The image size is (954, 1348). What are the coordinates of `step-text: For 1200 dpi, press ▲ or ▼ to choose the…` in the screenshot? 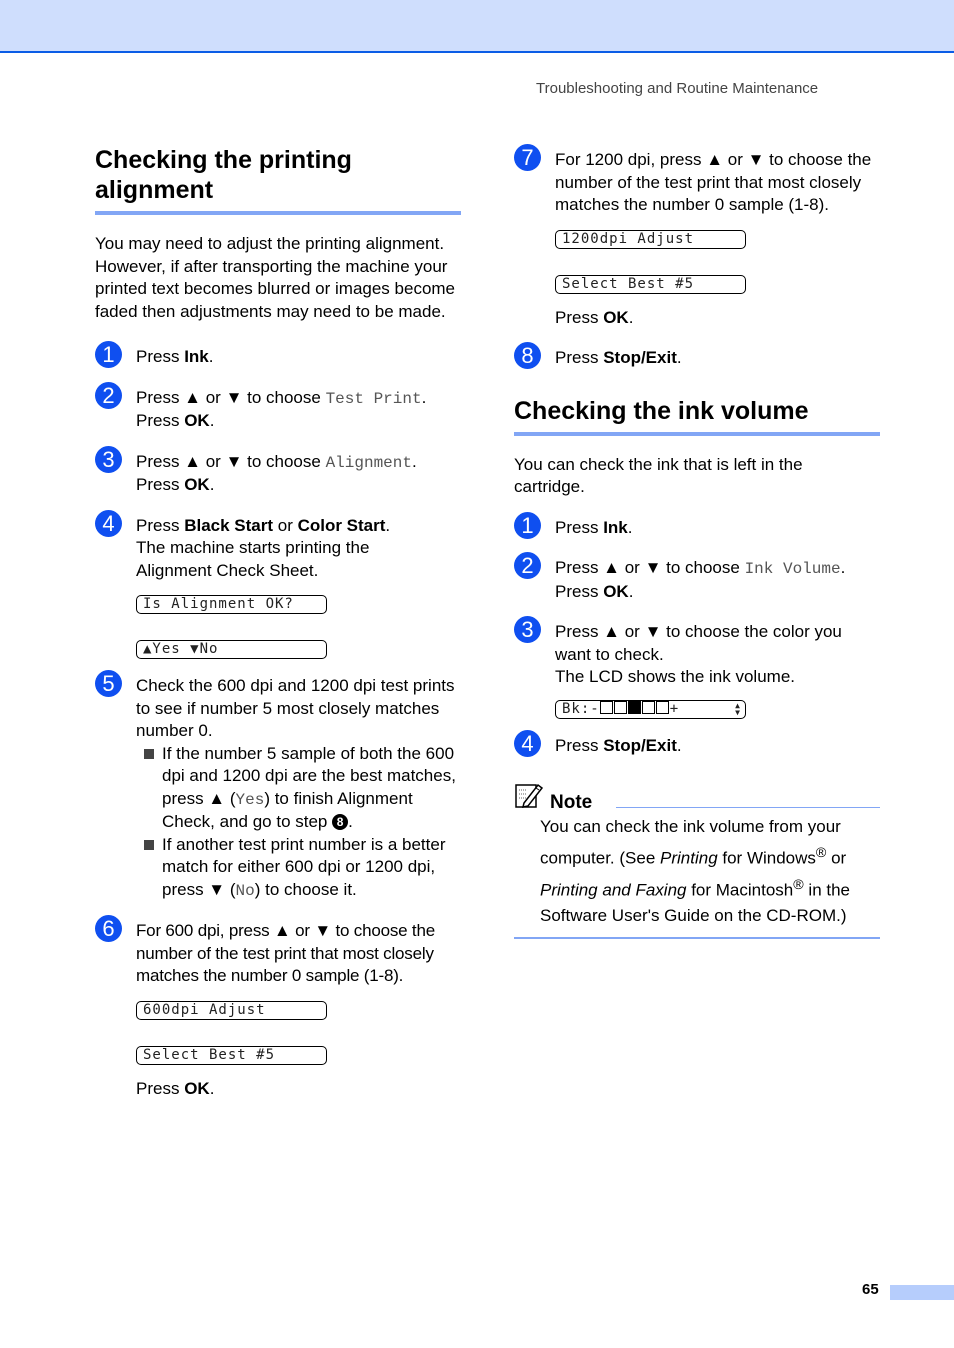 It's located at (713, 182).